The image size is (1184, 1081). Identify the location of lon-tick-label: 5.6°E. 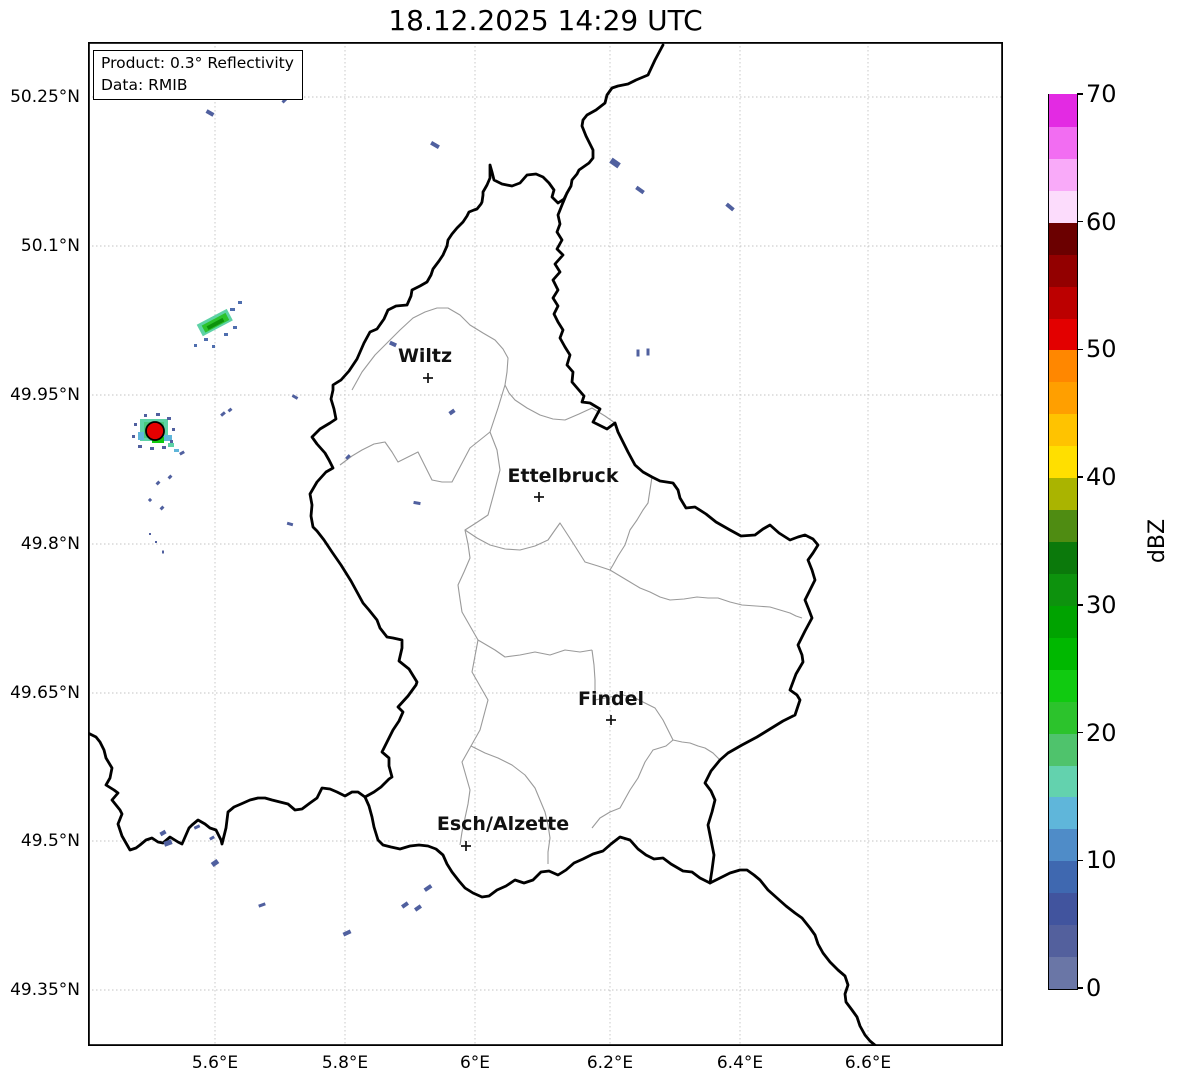
(215, 1063).